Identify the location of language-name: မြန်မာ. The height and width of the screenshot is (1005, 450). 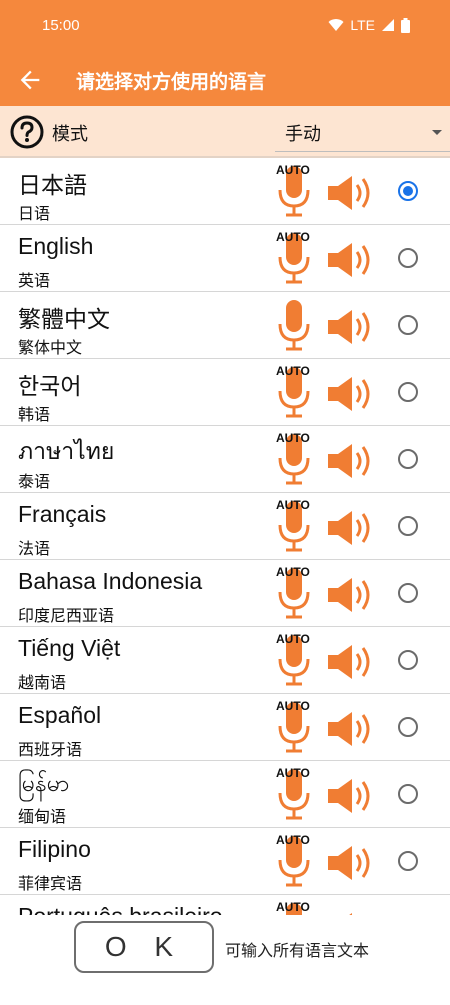
(44, 783).